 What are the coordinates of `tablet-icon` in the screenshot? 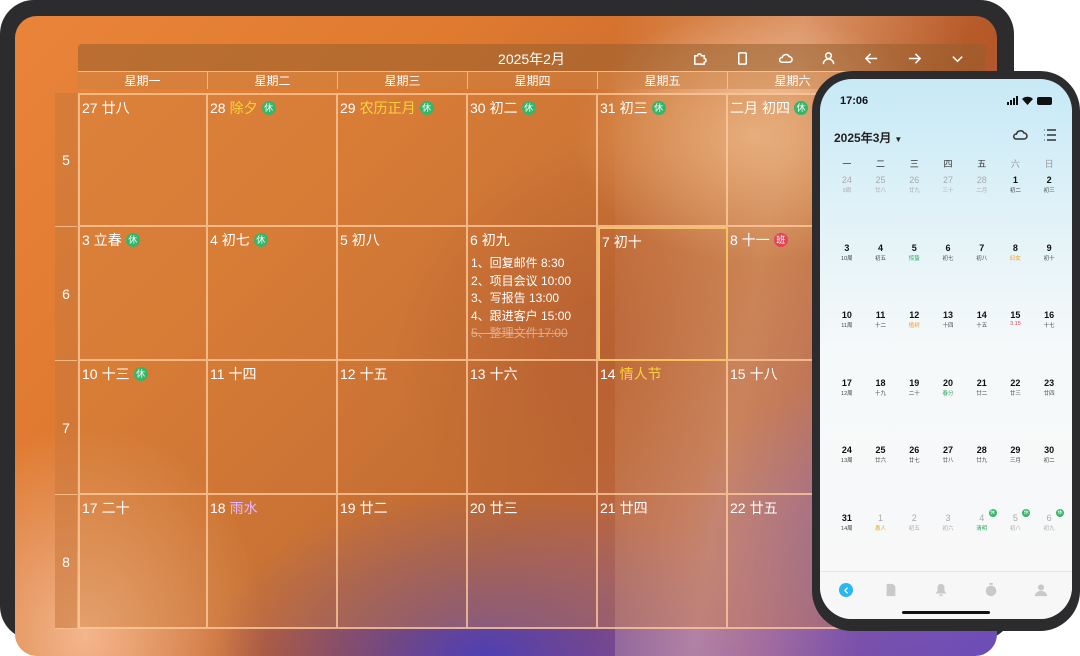 It's located at (742, 58).